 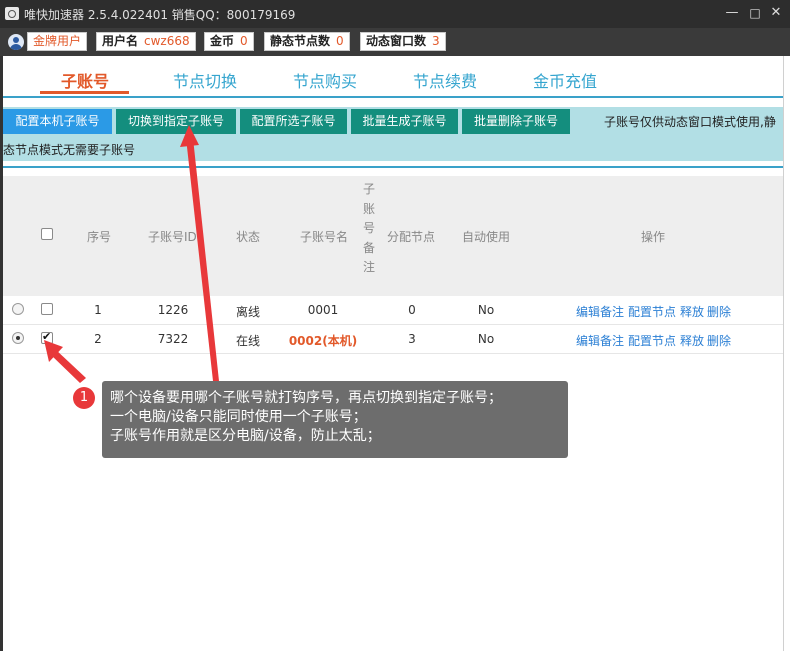 What do you see at coordinates (300, 41) in the screenshot?
I see `static-nodes-label: 静态节点数` at bounding box center [300, 41].